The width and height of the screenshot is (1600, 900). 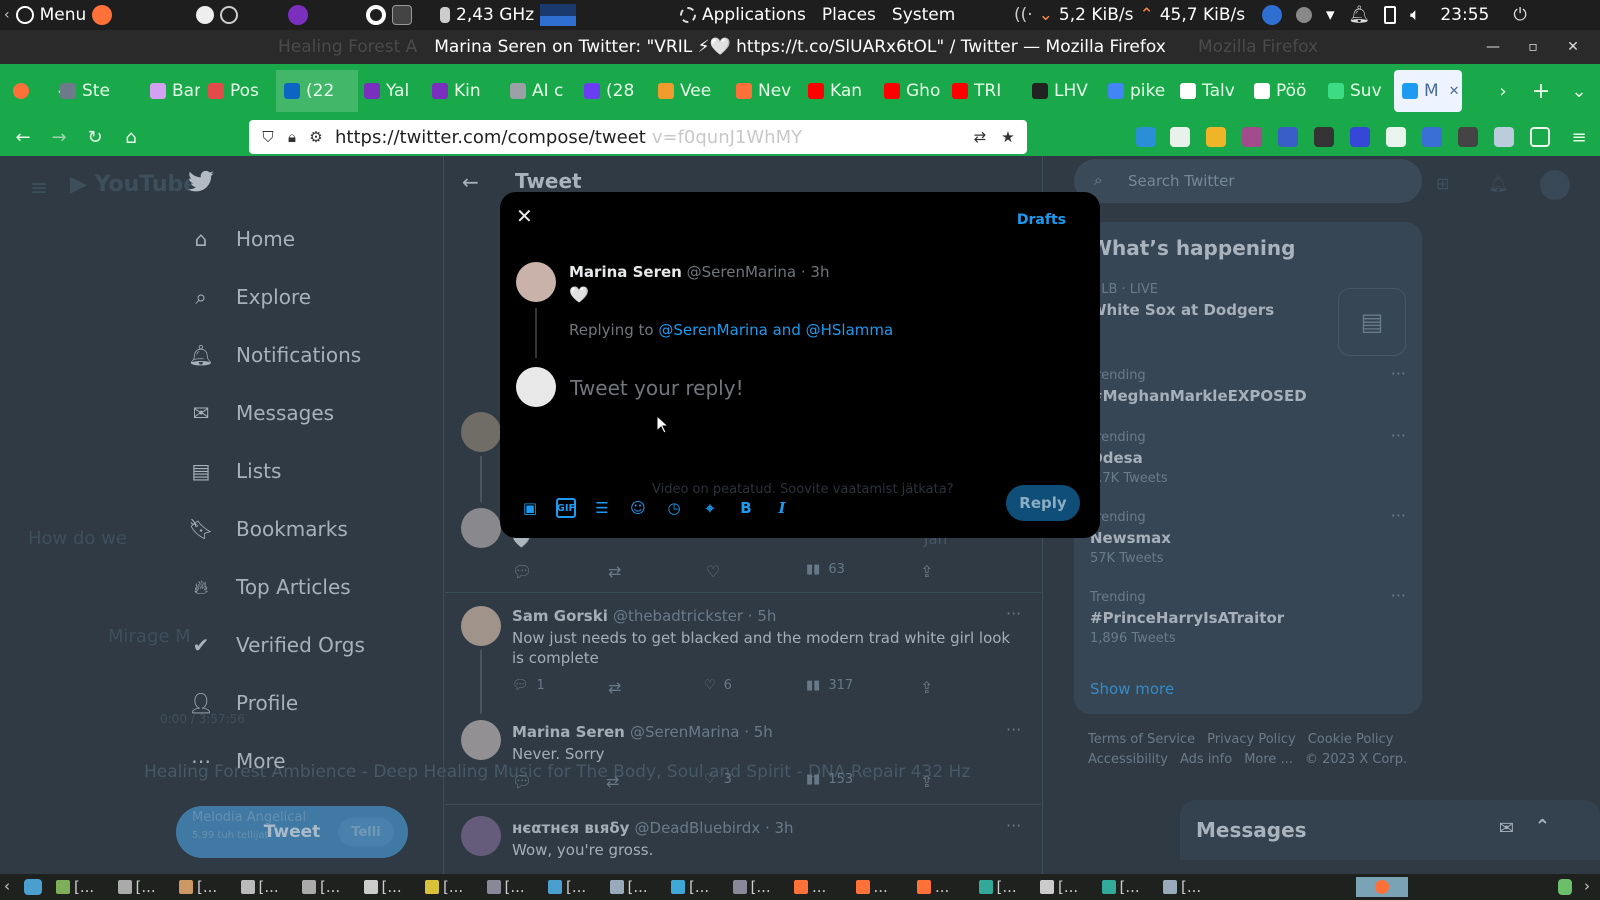 What do you see at coordinates (402, 15) in the screenshot?
I see `terminal-launcher-icon` at bounding box center [402, 15].